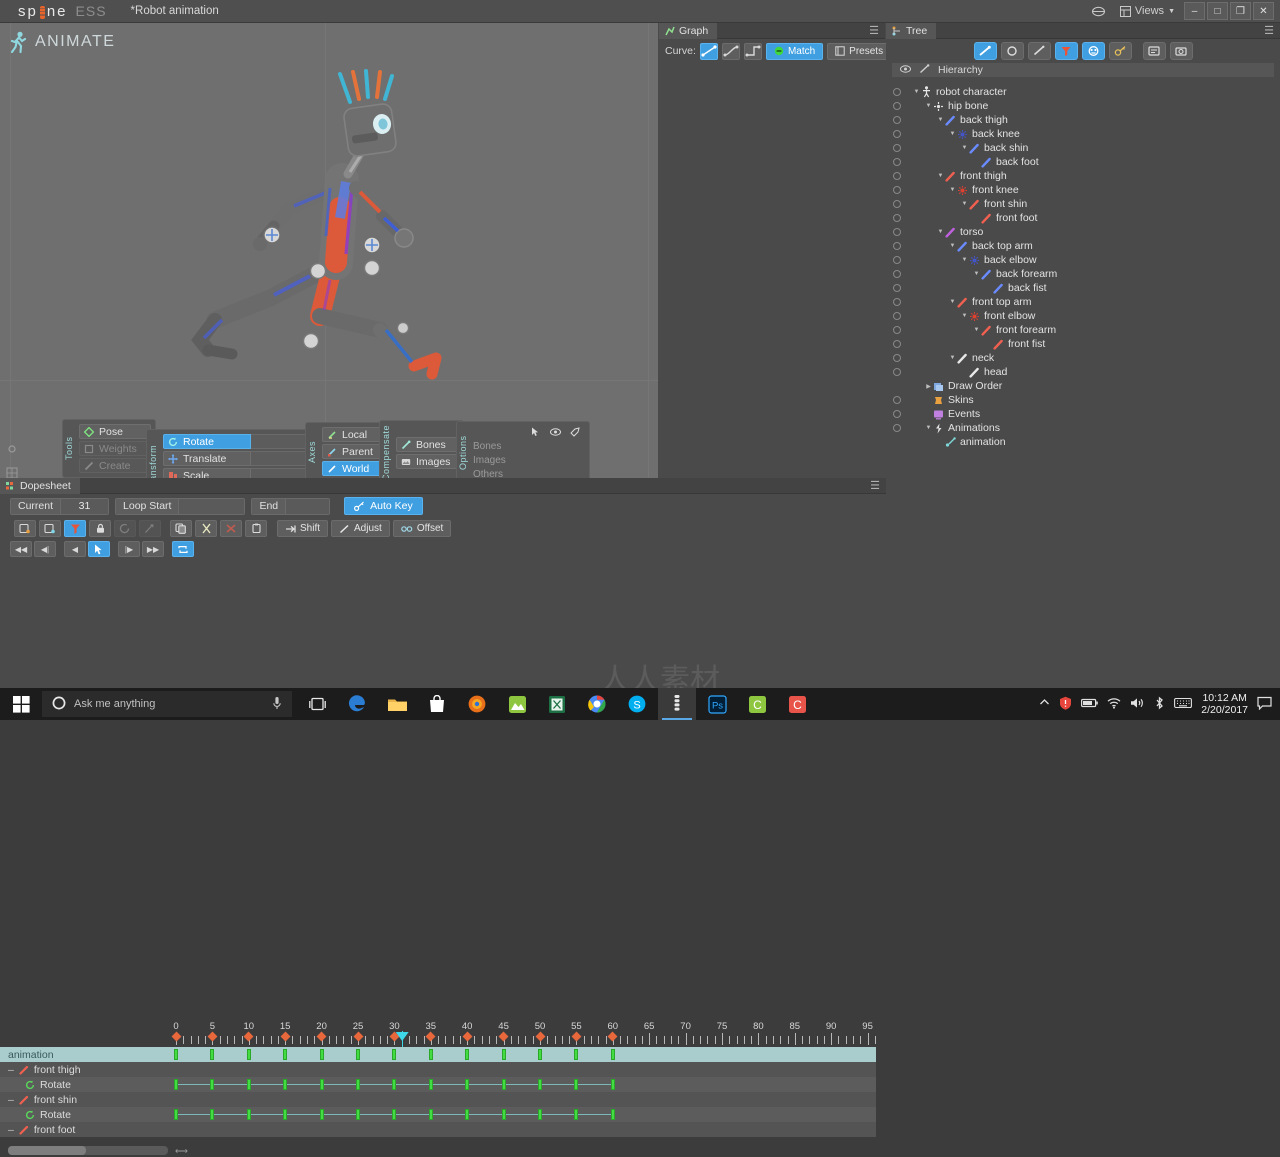  What do you see at coordinates (1181, 51) in the screenshot?
I see `new-skeleton-icon` at bounding box center [1181, 51].